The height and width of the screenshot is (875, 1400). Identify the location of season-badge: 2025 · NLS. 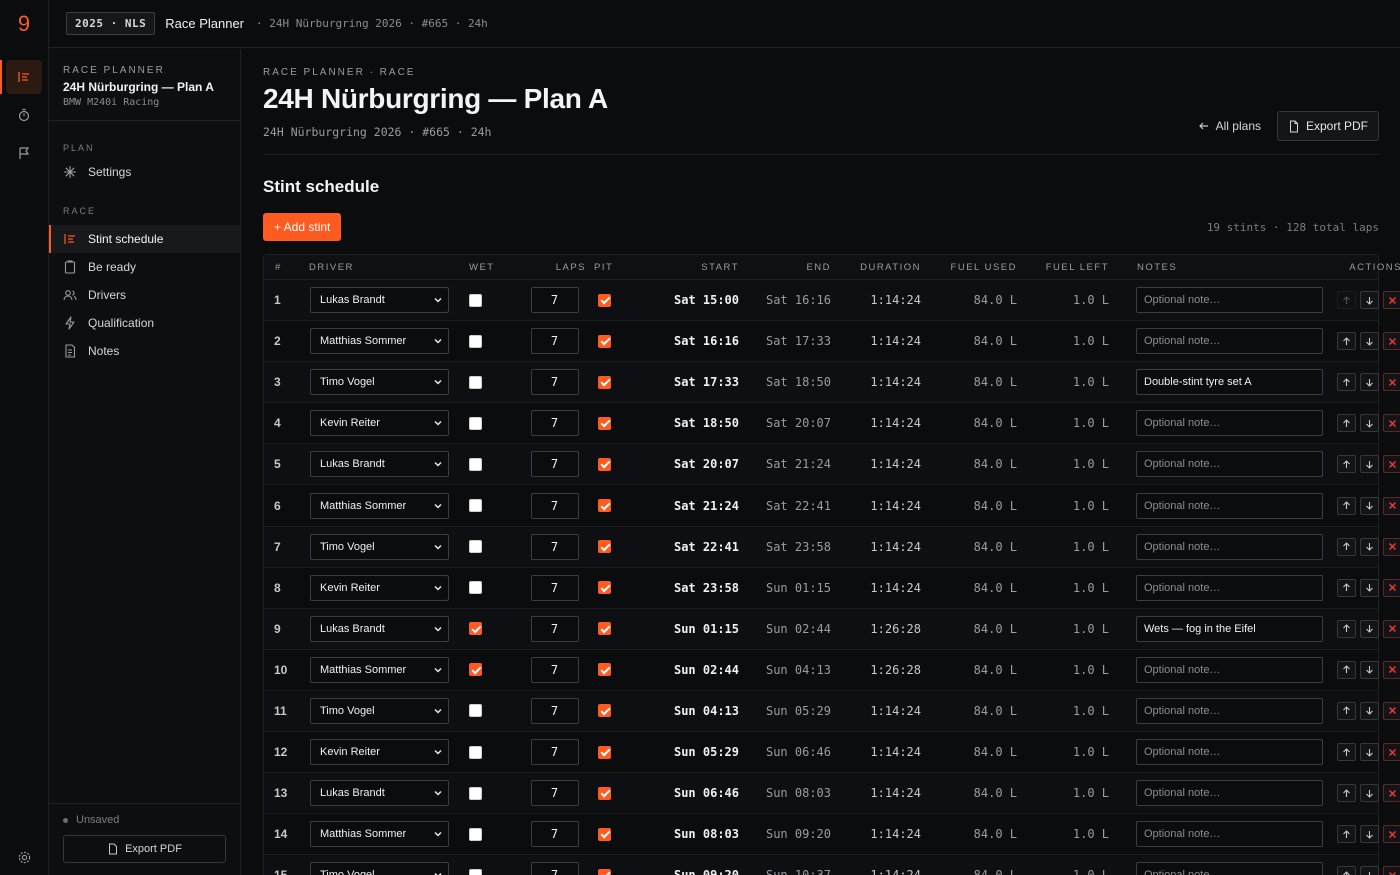
(111, 23).